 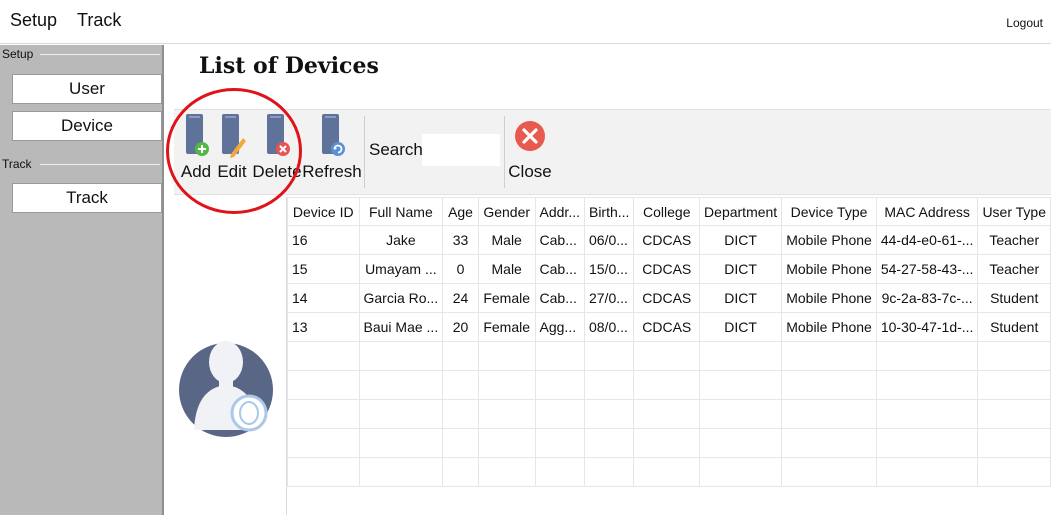 I want to click on logout-link: Logout, so click(x=1024, y=23).